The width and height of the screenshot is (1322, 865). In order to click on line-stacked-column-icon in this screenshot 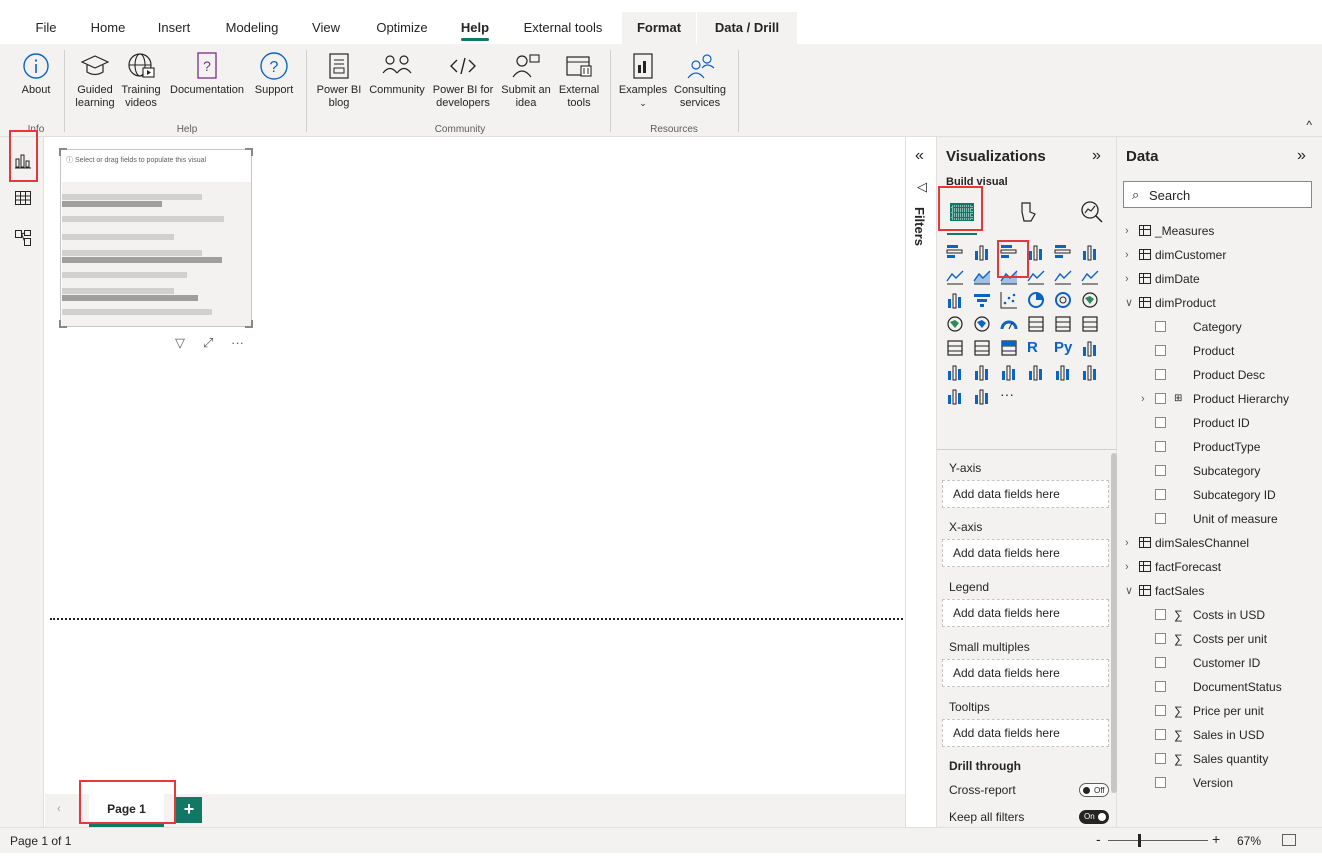, I will do `click(1063, 276)`.